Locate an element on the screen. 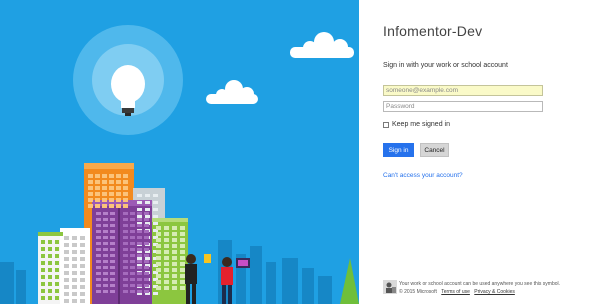 Image resolution: width=590 pixels, height=304 pixels. sign-in-button: Sign in is located at coordinates (398, 150).